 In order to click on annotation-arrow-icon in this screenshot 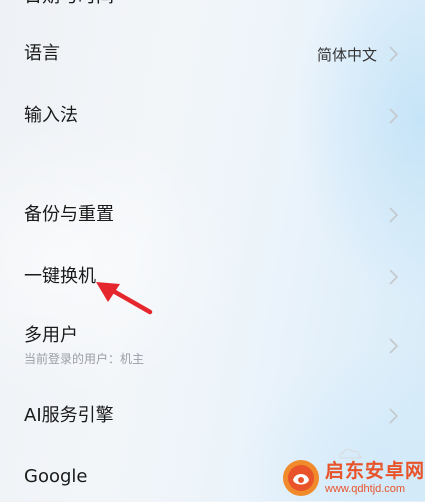, I will do `click(124, 298)`.